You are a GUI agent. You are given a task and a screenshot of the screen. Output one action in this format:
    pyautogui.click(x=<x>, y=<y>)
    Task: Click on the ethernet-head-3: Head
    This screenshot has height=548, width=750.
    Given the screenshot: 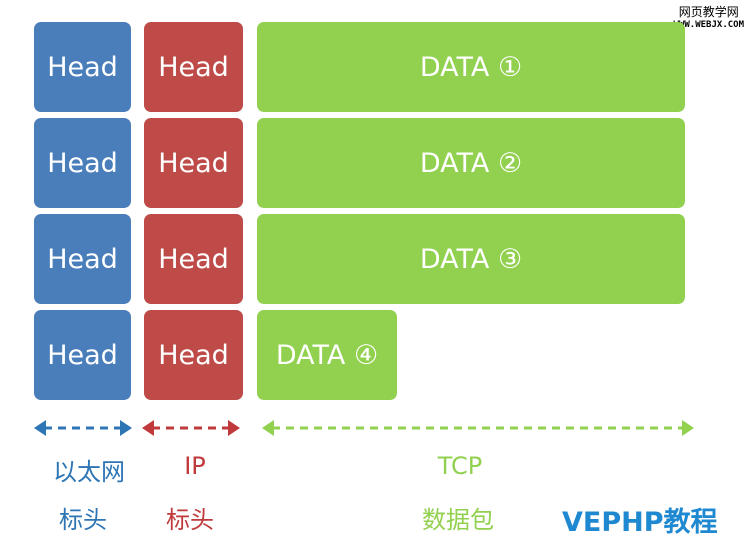 What is the action you would take?
    pyautogui.click(x=82, y=259)
    